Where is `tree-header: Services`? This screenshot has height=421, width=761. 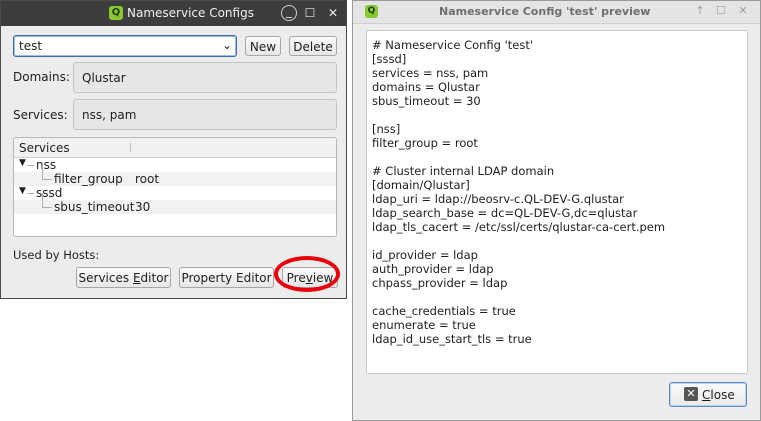
tree-header: Services is located at coordinates (175, 148).